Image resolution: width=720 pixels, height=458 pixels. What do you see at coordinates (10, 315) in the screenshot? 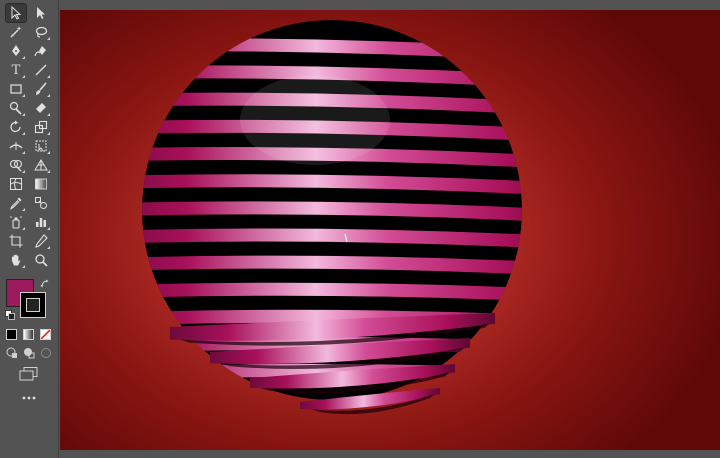
I see `default-fill-stroke-icon` at bounding box center [10, 315].